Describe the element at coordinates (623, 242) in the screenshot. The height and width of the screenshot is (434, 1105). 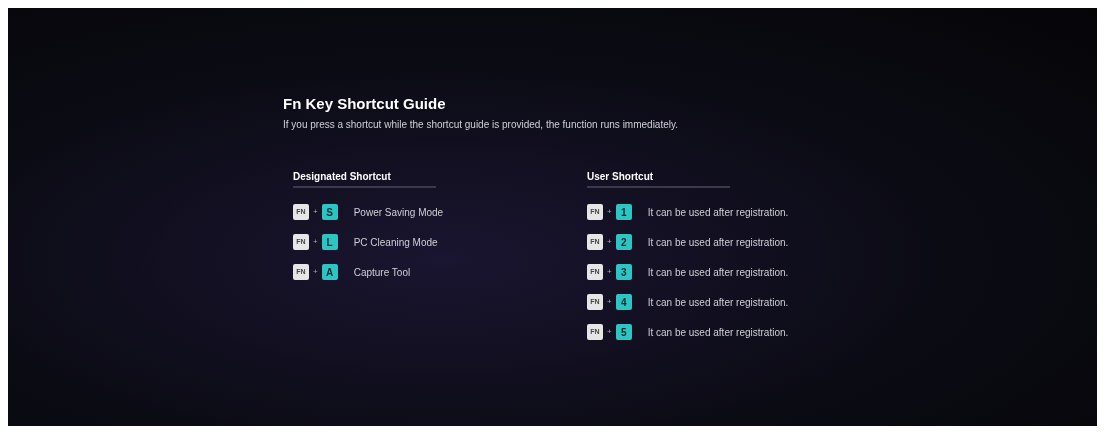
I see `shortcut-key: 2` at that location.